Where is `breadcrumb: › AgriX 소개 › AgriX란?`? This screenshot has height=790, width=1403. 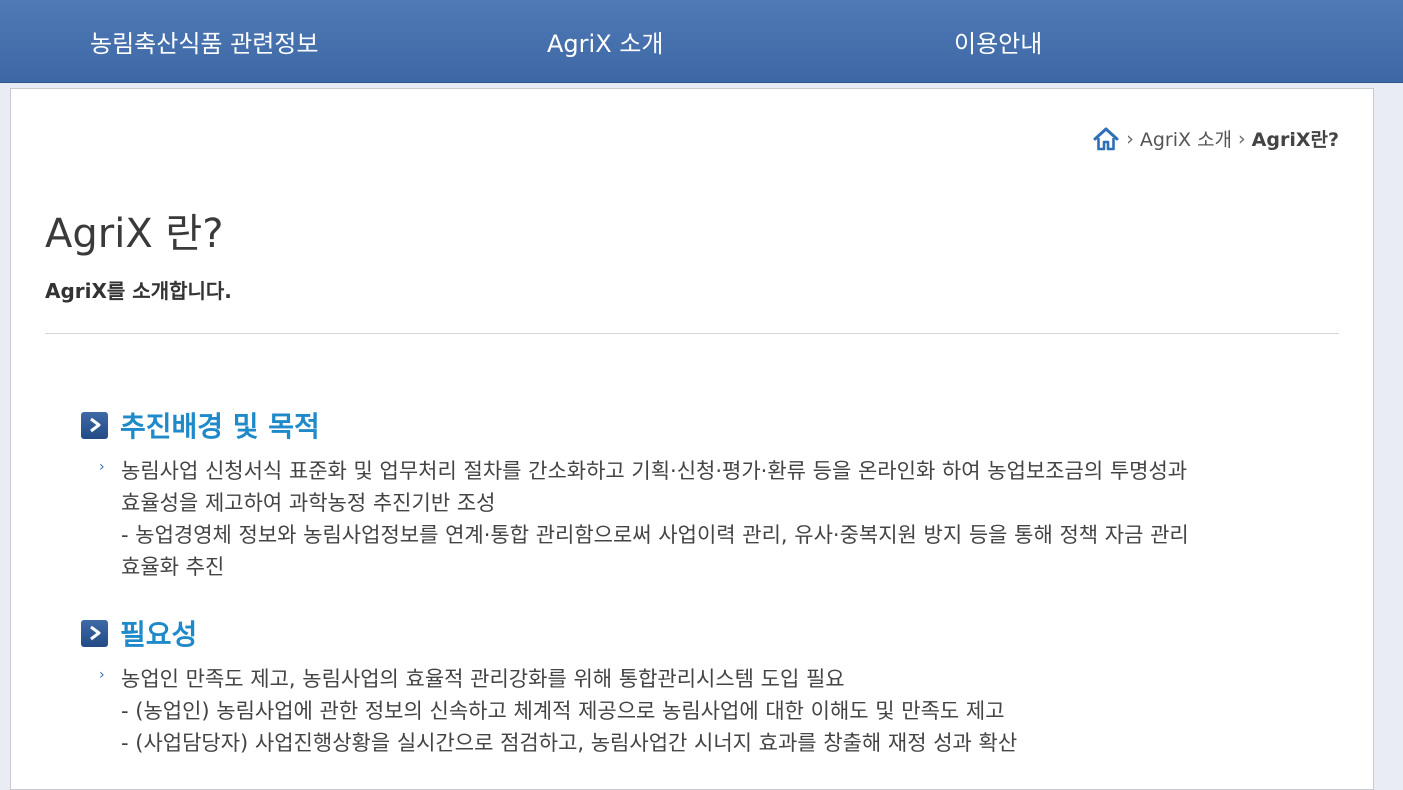 breadcrumb: › AgriX 소개 › AgriX란? is located at coordinates (1215, 138).